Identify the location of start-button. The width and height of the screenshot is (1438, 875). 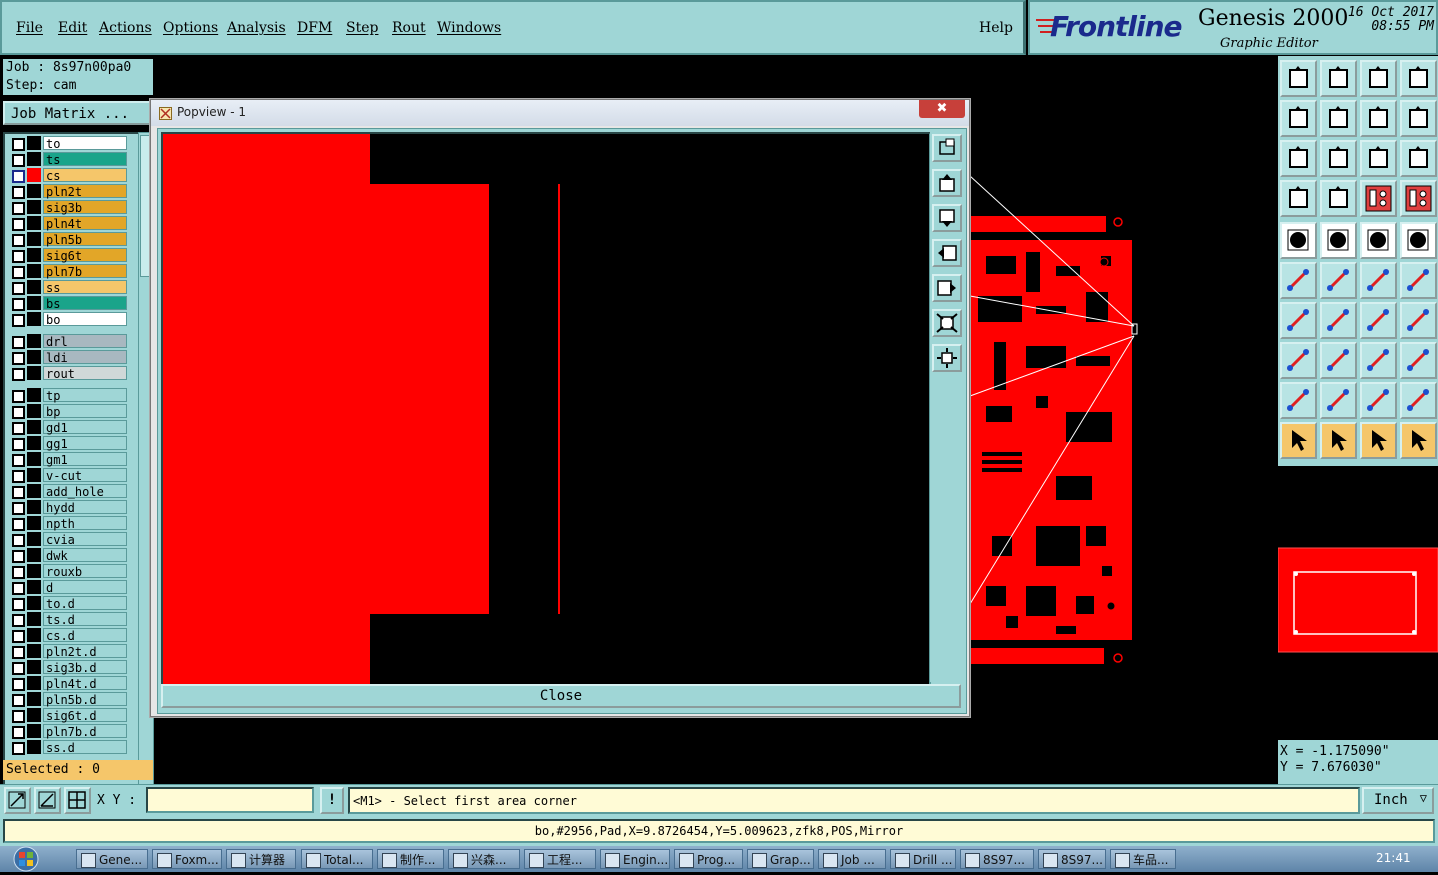
(24, 859).